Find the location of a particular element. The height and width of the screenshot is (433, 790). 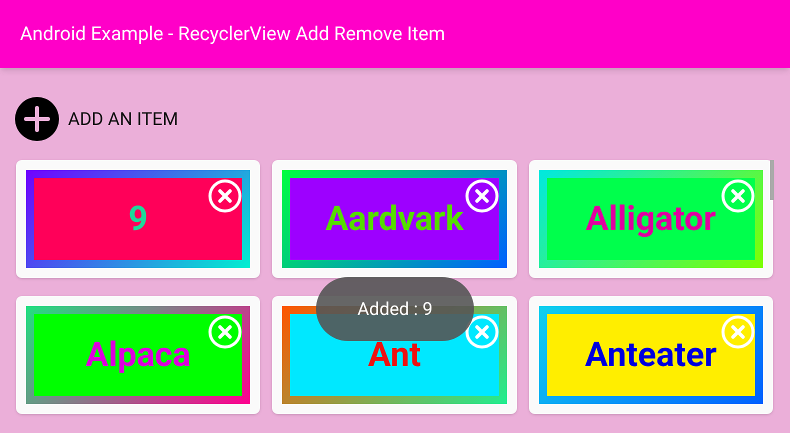

item-card: Anteater is located at coordinates (650, 355).